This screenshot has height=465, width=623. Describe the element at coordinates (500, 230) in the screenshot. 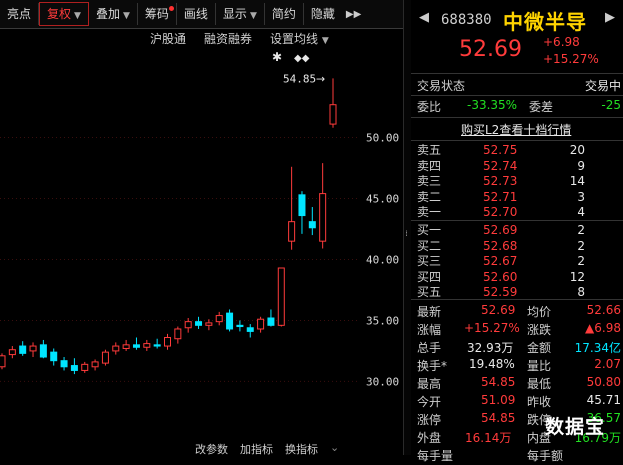

I see `order-book-price: 52.69` at that location.